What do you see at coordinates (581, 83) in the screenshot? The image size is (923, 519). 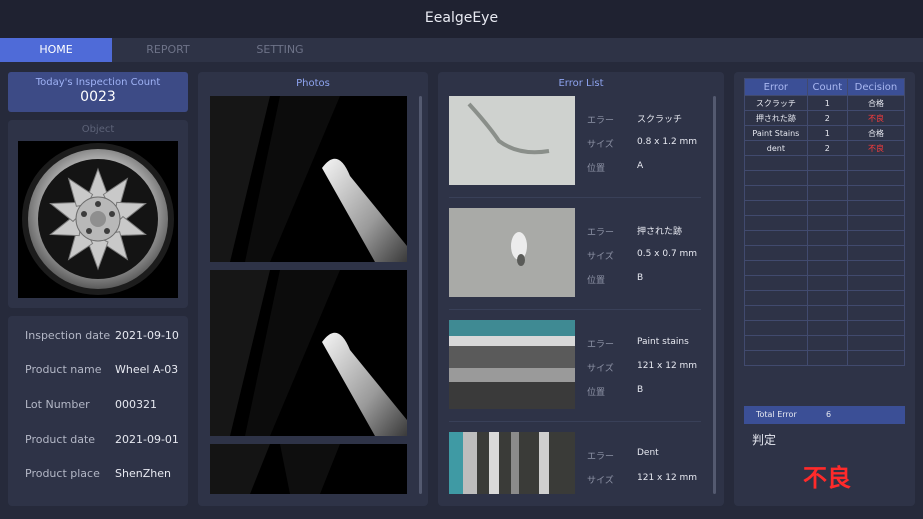 I see `error-list-title: Error List` at bounding box center [581, 83].